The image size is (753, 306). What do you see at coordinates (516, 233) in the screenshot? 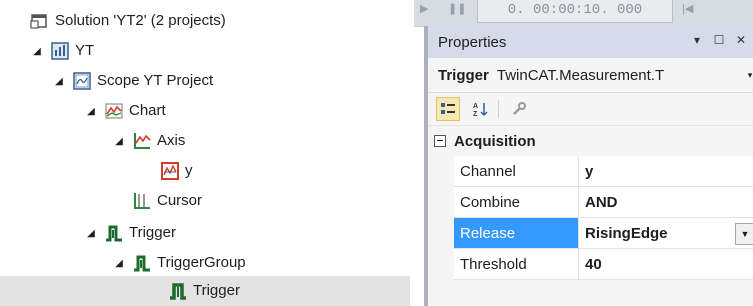
I see `property-name: Release` at bounding box center [516, 233].